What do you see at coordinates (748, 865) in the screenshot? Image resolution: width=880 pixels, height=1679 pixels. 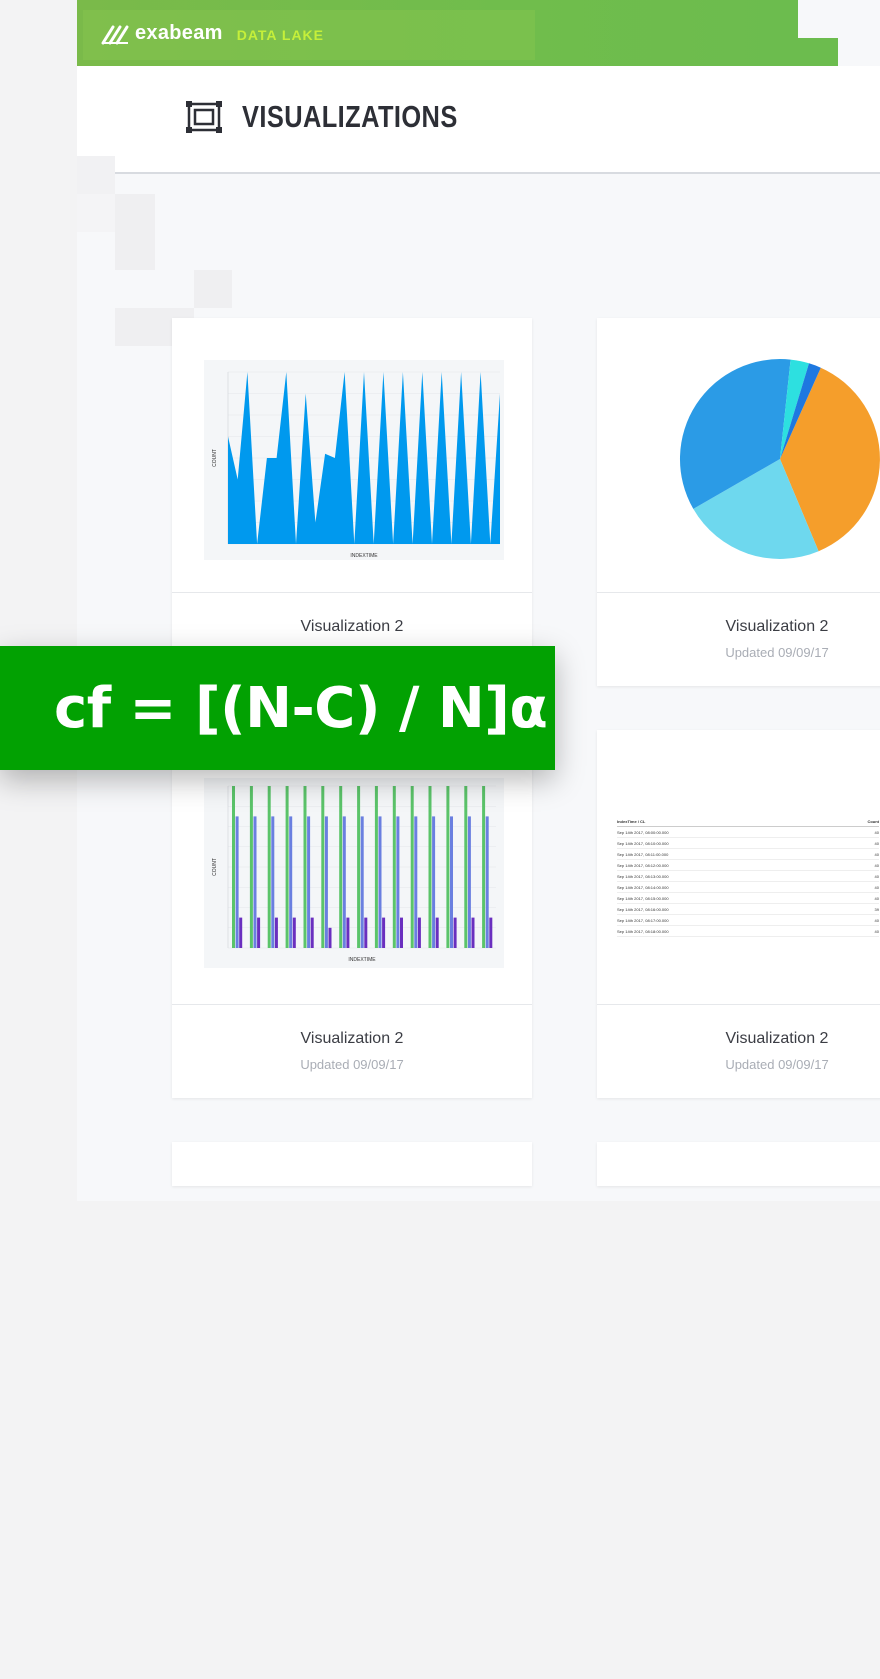 I see `table-row: Sep 14th 2017, 08:12:00.000 40` at bounding box center [748, 865].